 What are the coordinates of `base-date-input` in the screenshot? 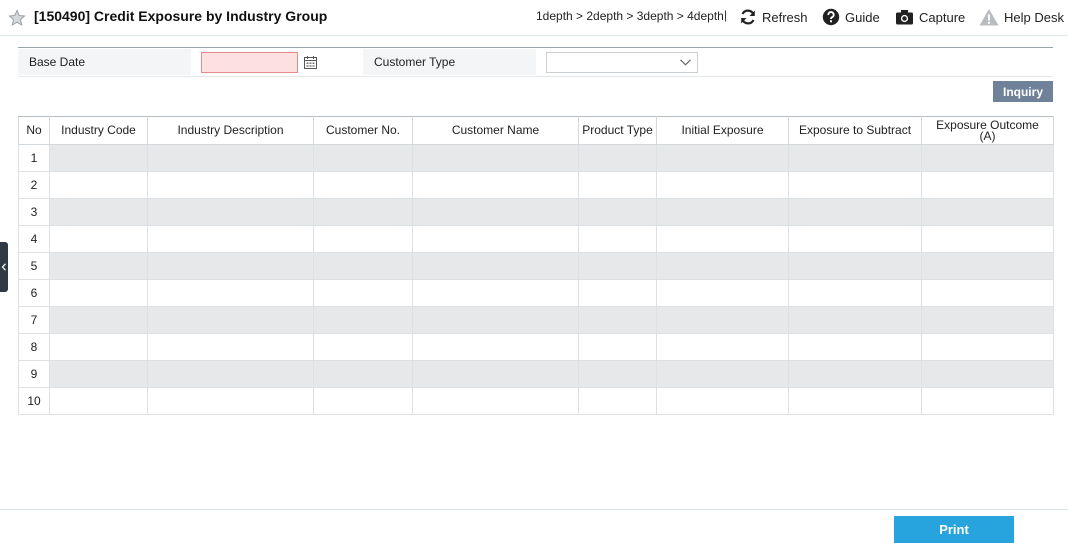 It's located at (249, 62).